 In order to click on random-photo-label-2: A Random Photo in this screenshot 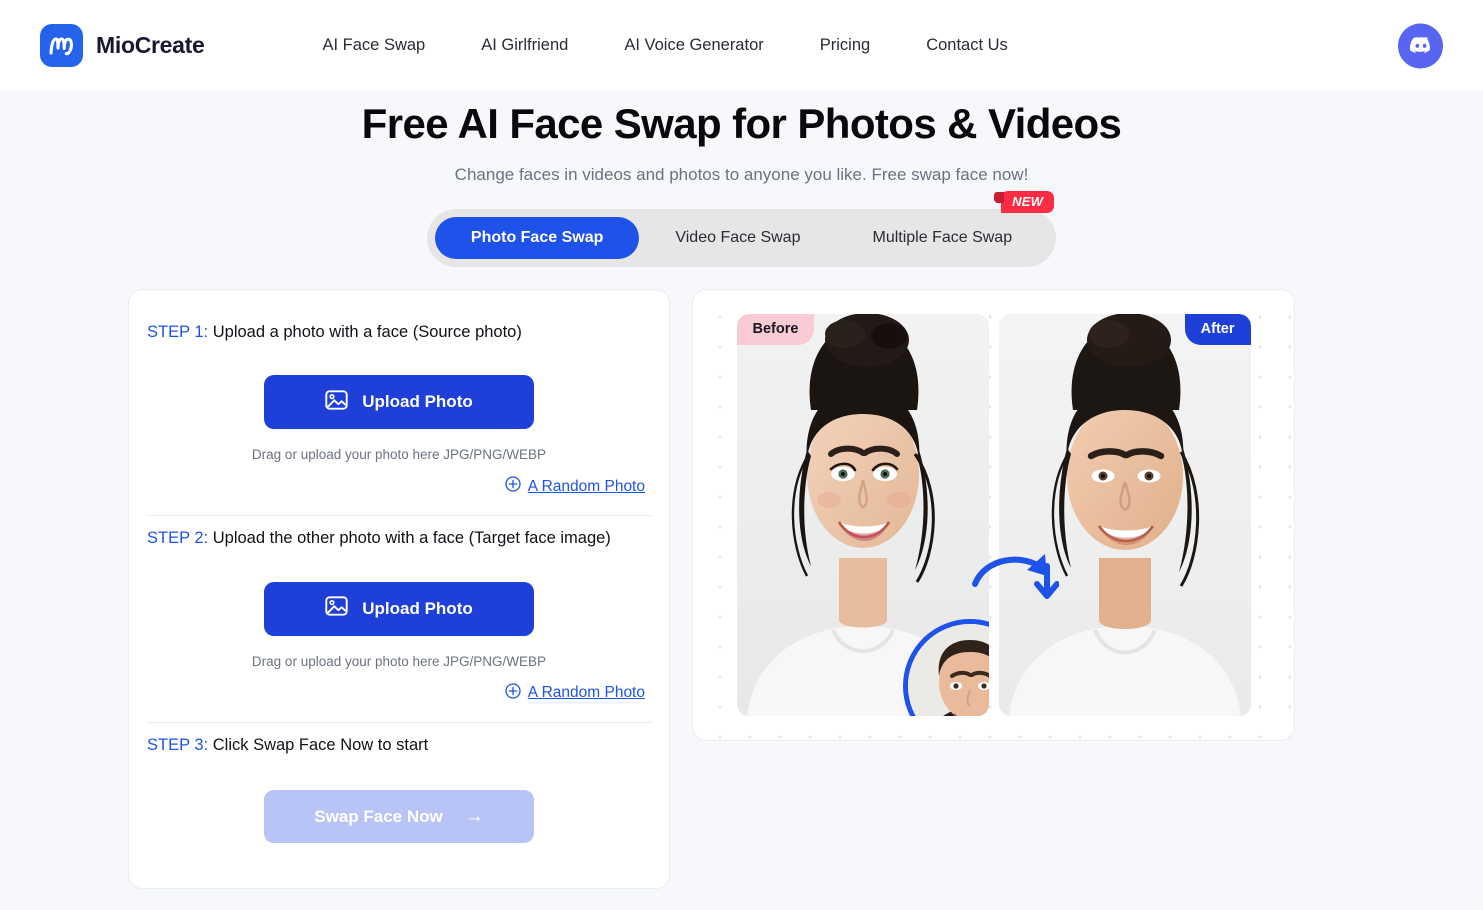, I will do `click(586, 693)`.